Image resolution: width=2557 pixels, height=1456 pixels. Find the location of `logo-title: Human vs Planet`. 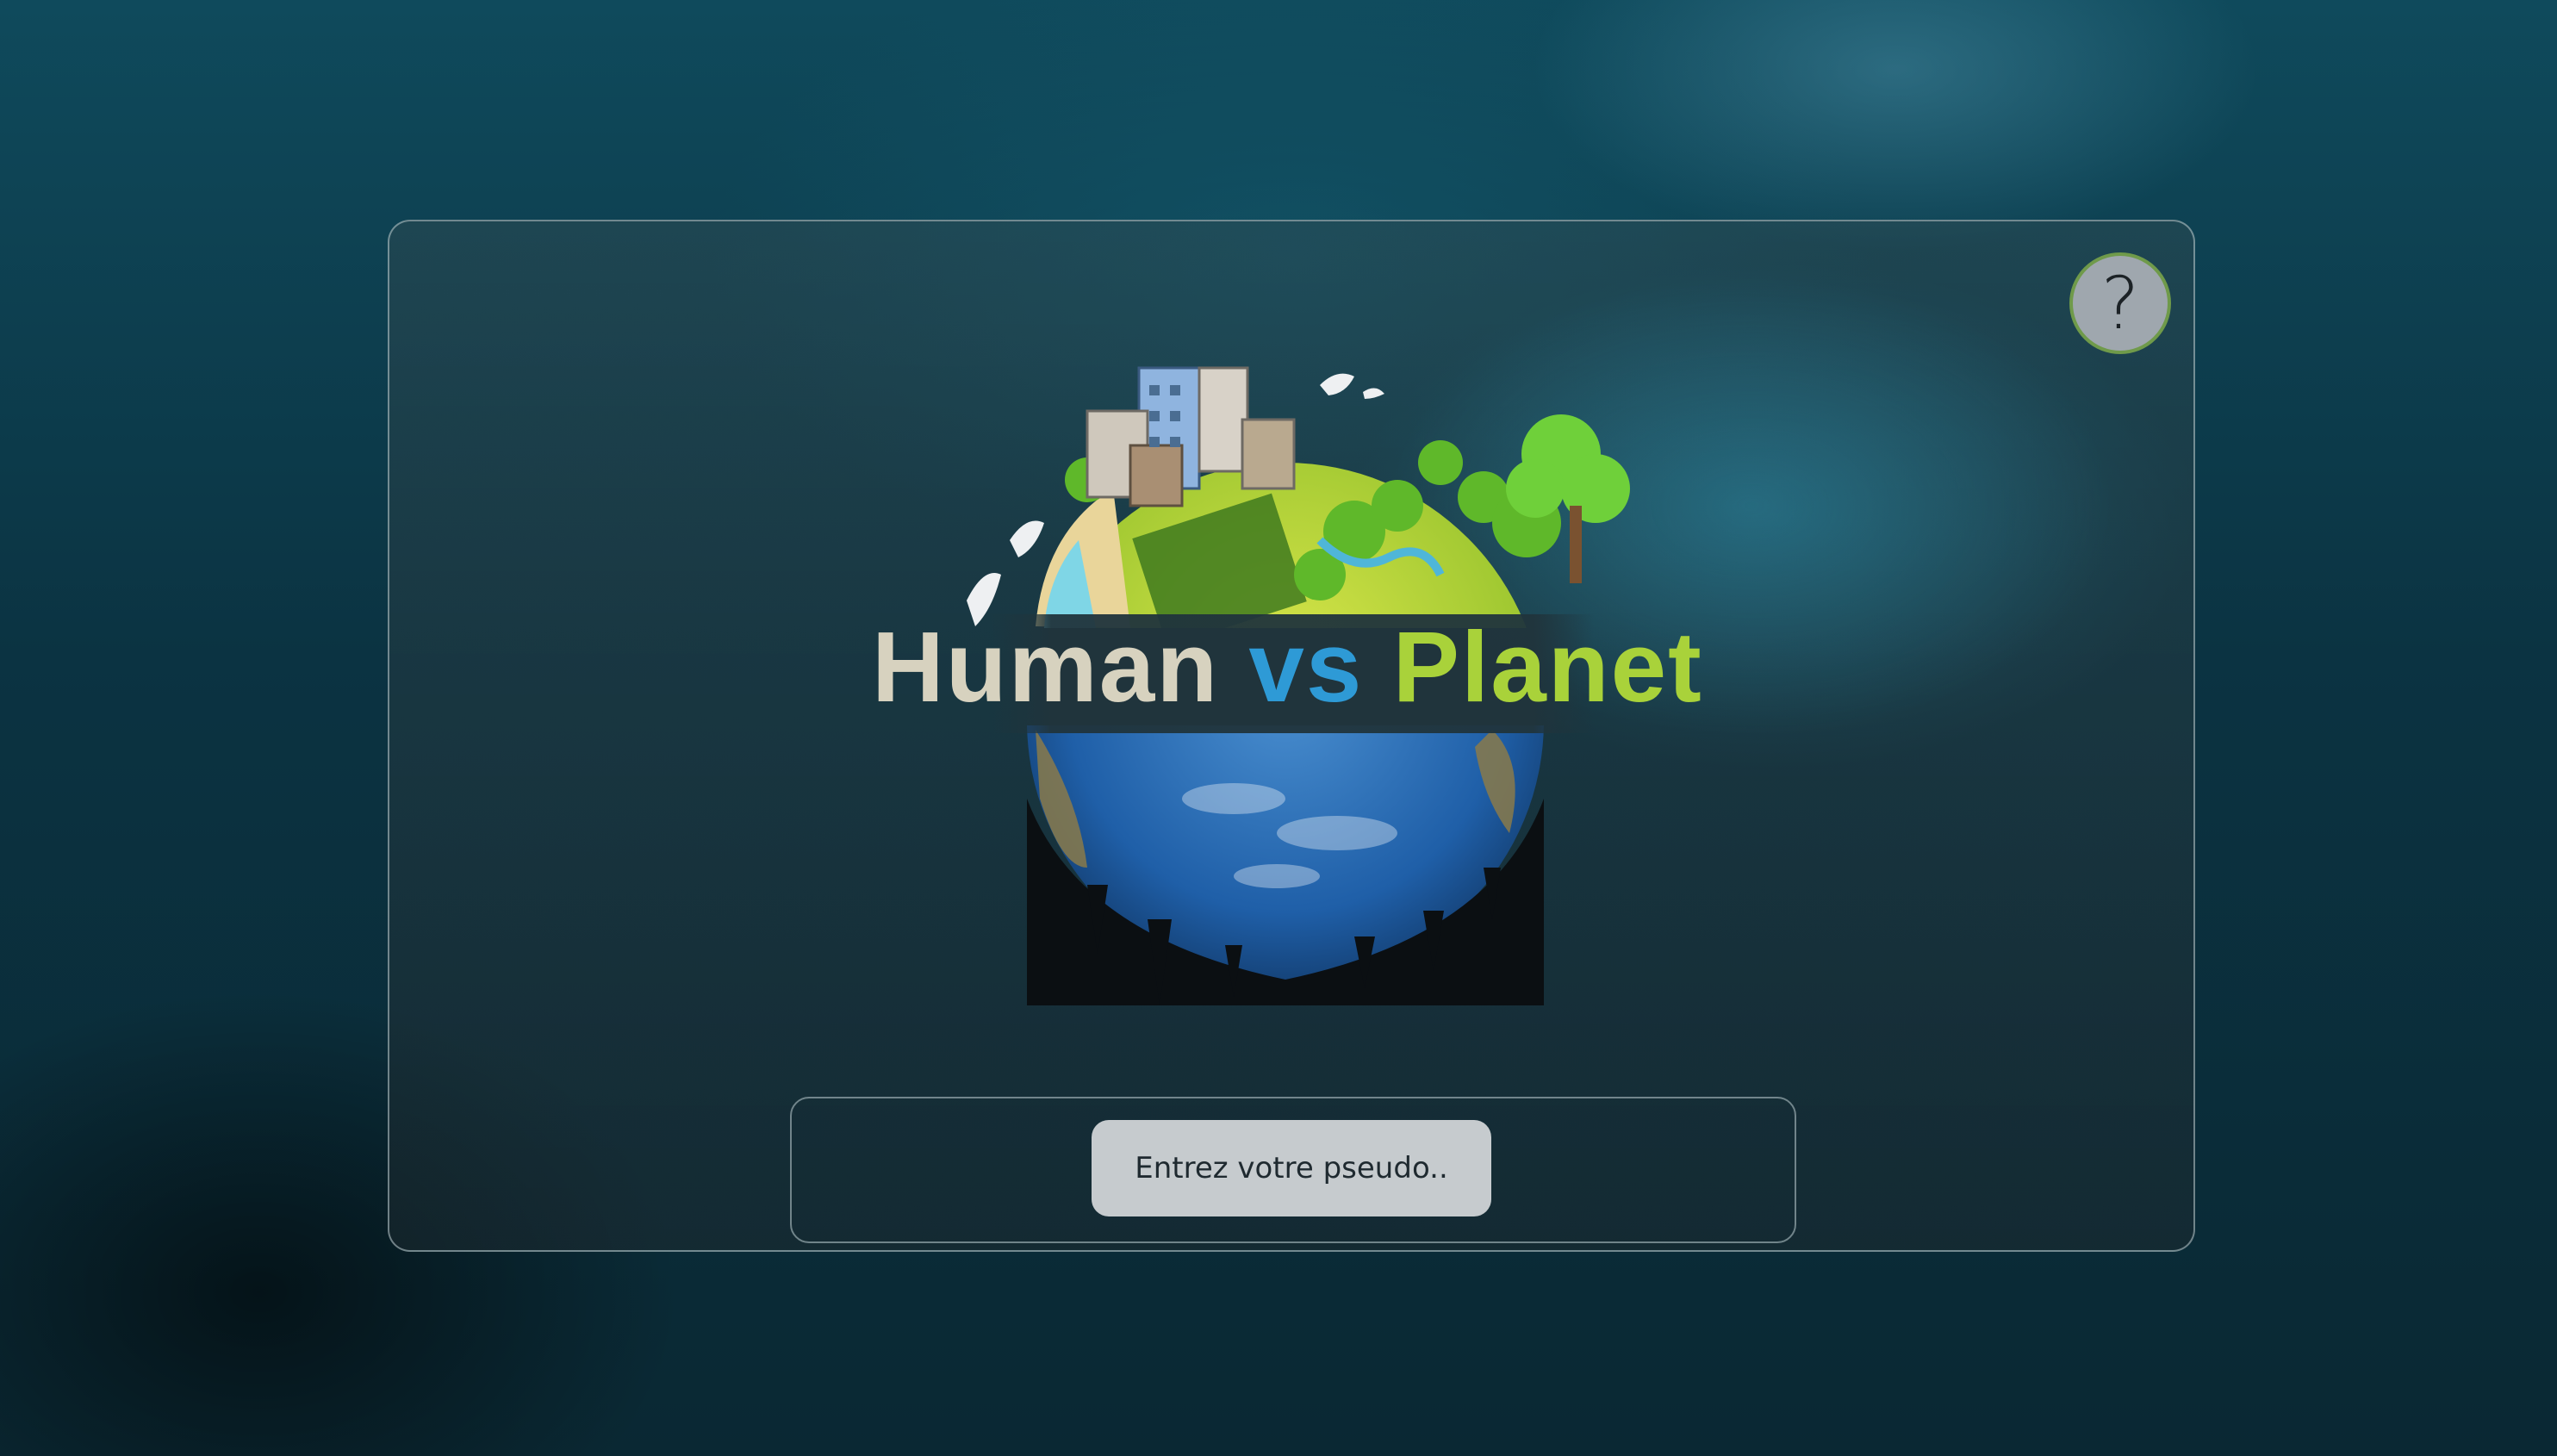

logo-title: Human vs Planet is located at coordinates (1287, 667).